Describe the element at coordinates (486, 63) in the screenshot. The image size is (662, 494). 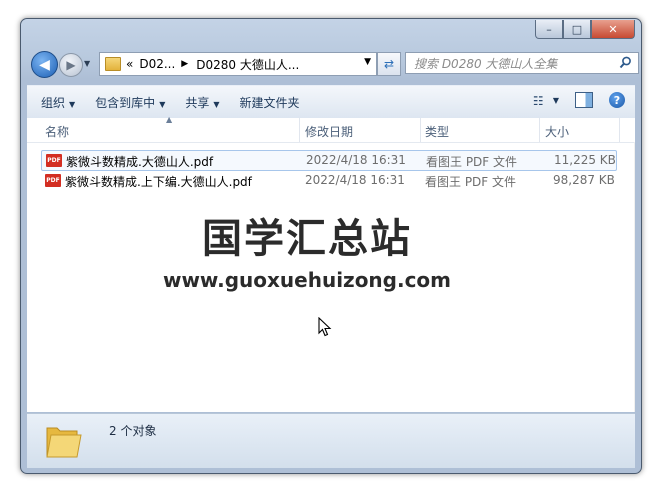
I see `search-placeholder: 搜索 D0280 大德山人全集` at that location.